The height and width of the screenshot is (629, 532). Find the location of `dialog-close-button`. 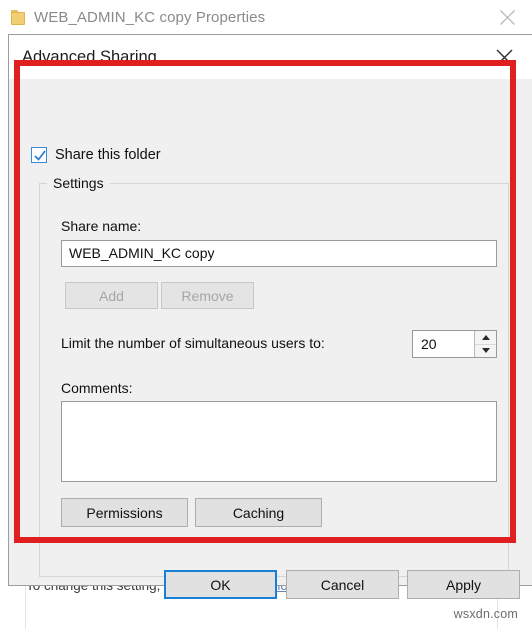

dialog-close-button is located at coordinates (504, 57).